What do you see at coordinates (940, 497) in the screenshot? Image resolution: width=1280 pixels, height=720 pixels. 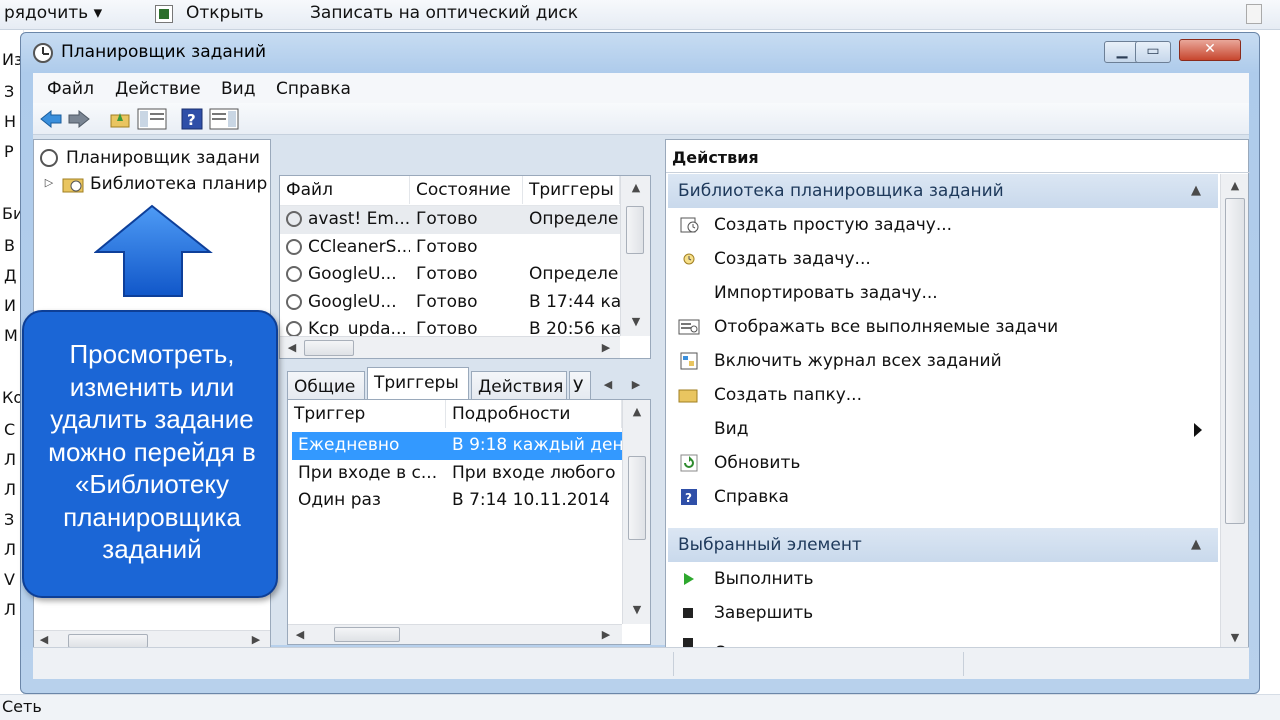 I see `action-help: ? Справка` at bounding box center [940, 497].